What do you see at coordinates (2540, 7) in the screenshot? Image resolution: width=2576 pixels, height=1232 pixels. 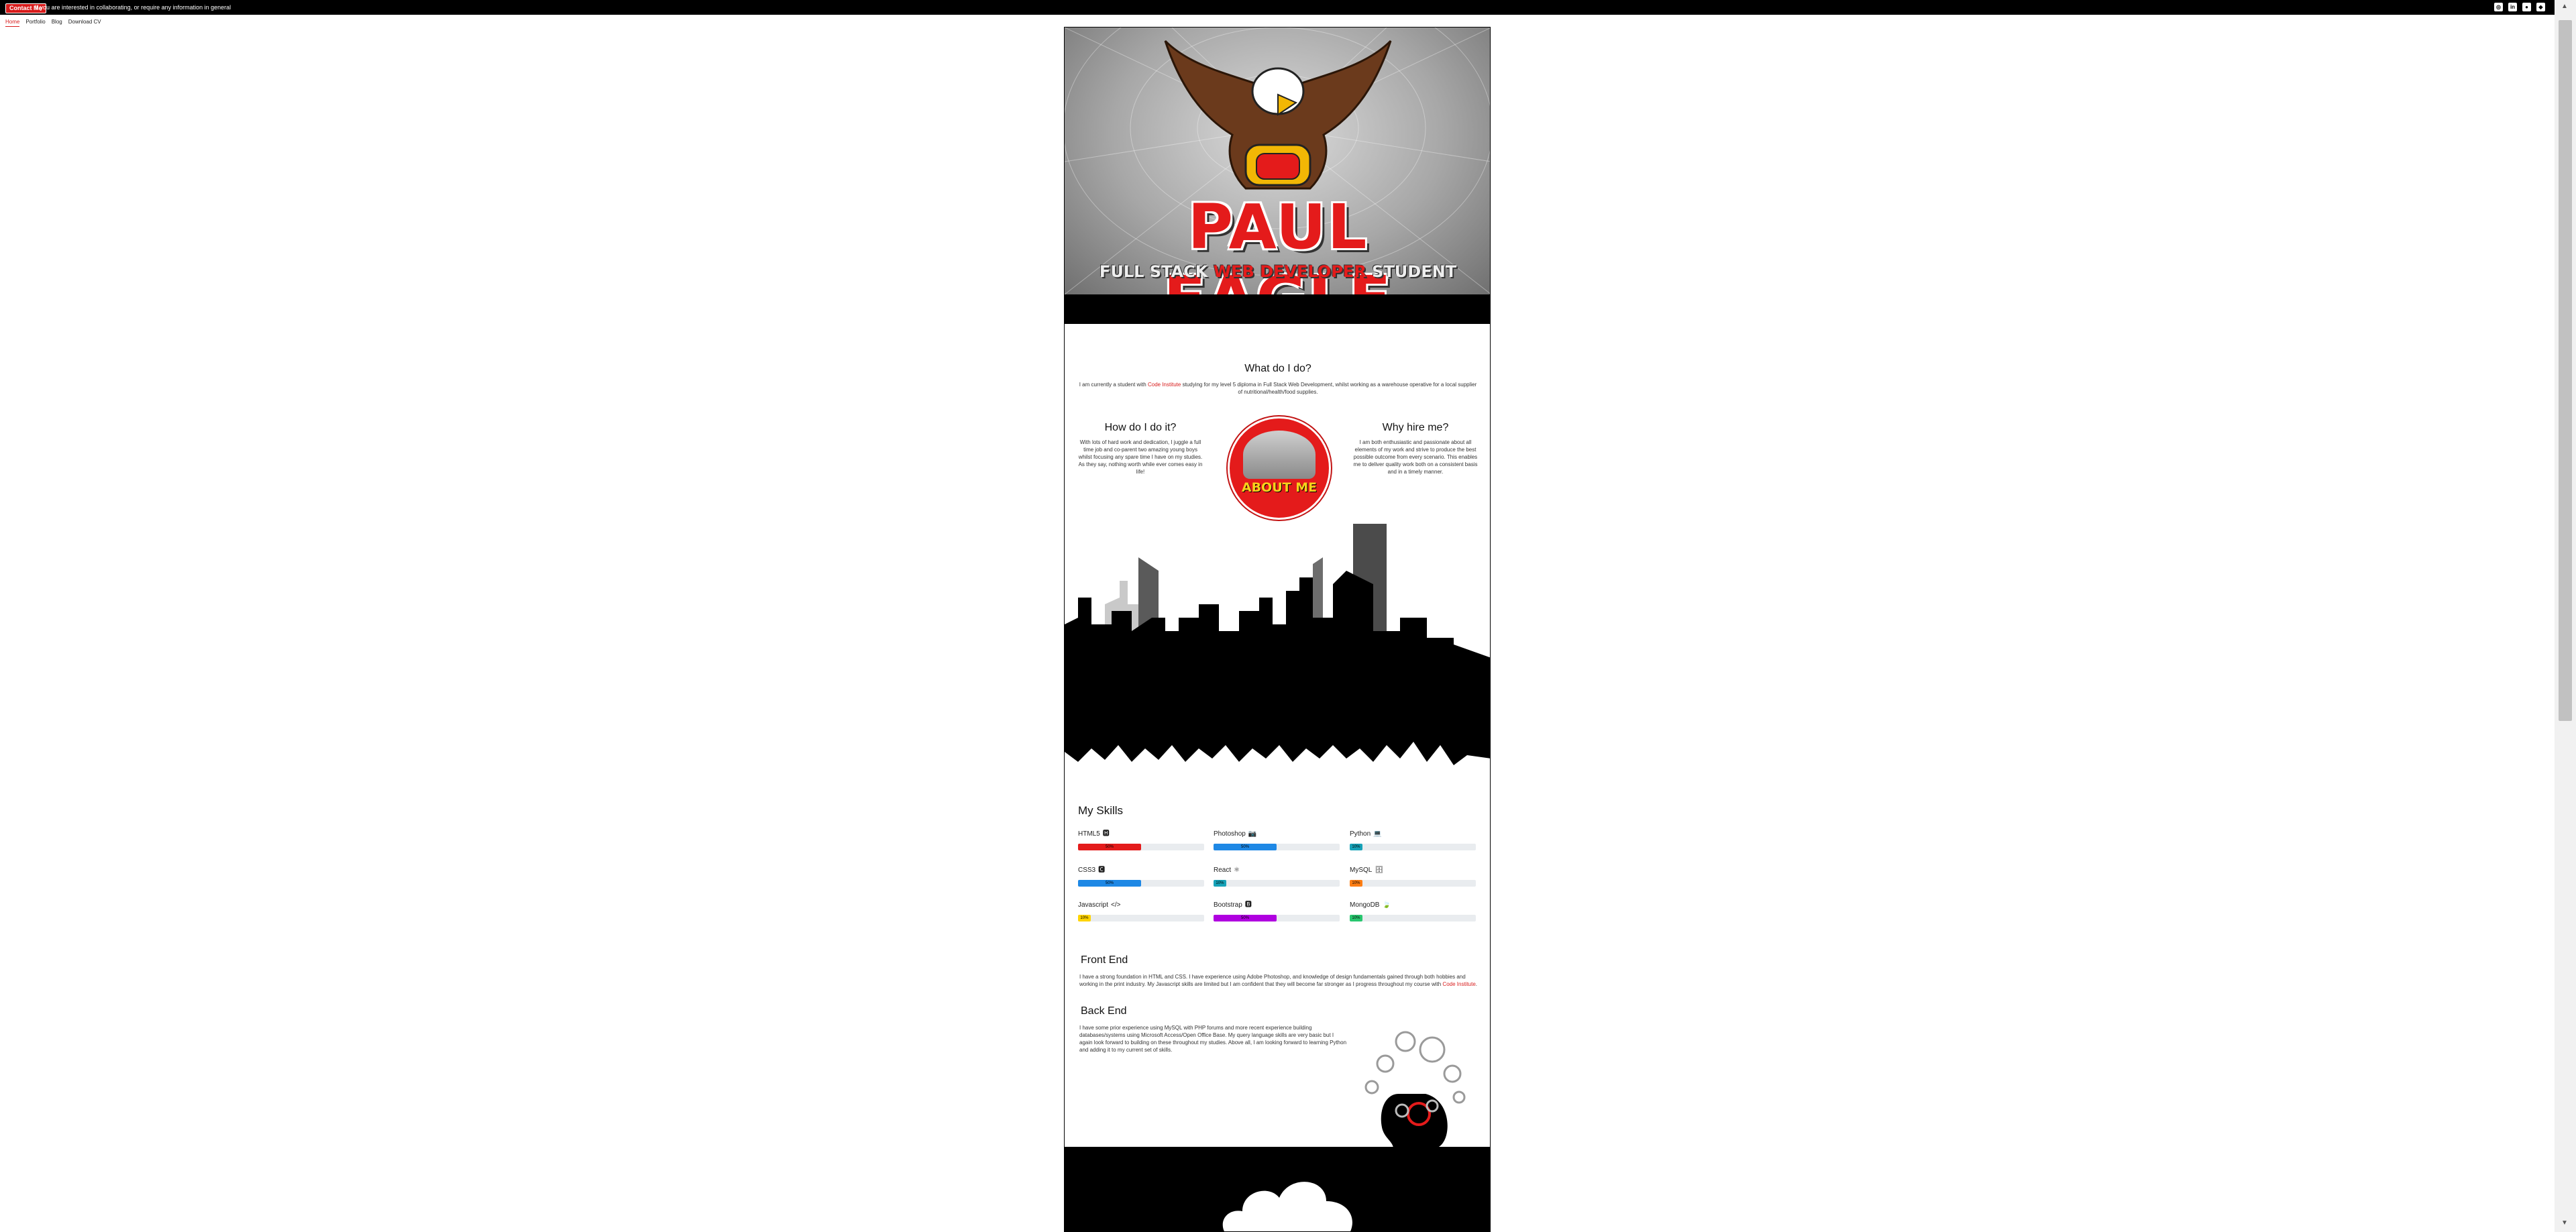 I see `codepen-icon: ◆` at bounding box center [2540, 7].